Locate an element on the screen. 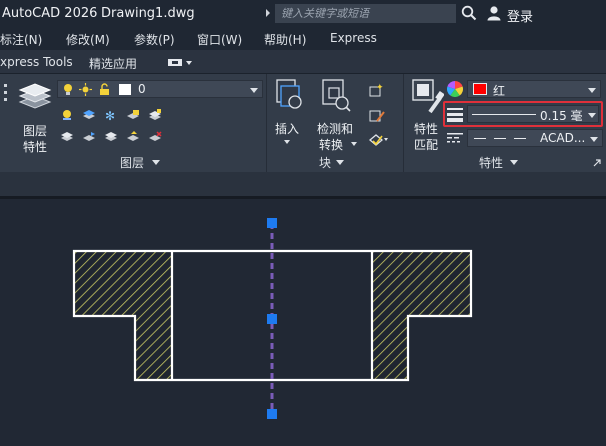  tab-express-tools: xpress Tools is located at coordinates (36, 62).